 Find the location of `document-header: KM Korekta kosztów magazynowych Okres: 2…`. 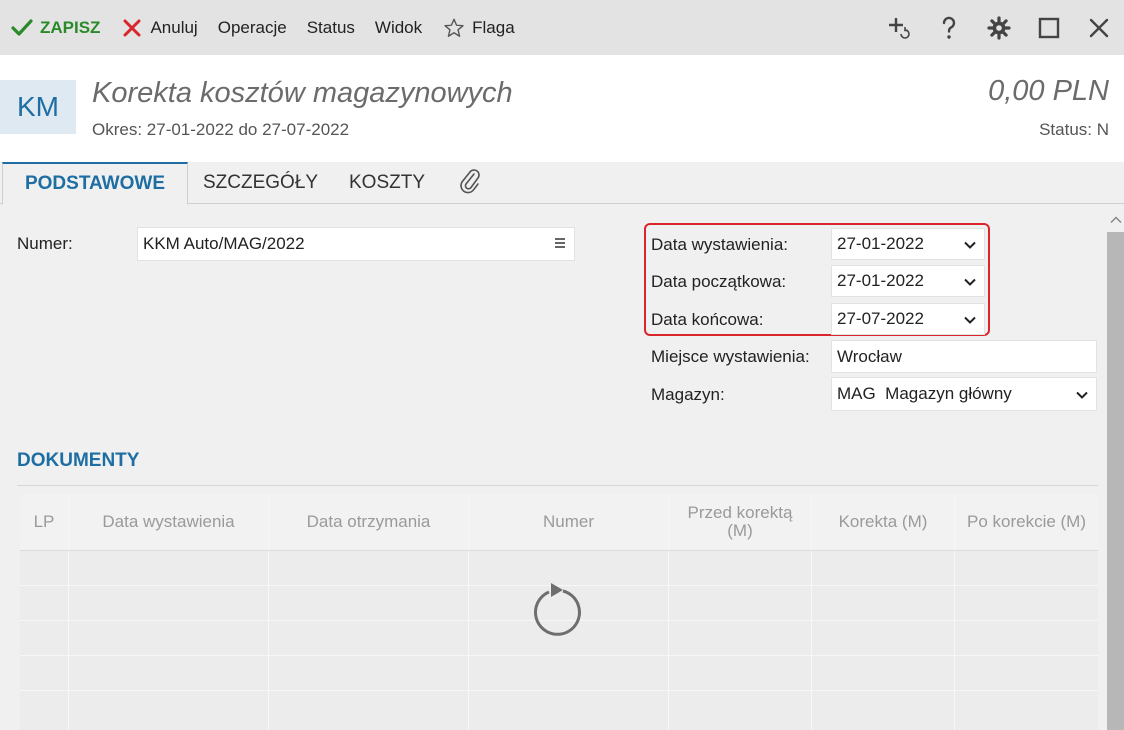

document-header: KM Korekta kosztów magazynowych Okres: 2… is located at coordinates (562, 108).